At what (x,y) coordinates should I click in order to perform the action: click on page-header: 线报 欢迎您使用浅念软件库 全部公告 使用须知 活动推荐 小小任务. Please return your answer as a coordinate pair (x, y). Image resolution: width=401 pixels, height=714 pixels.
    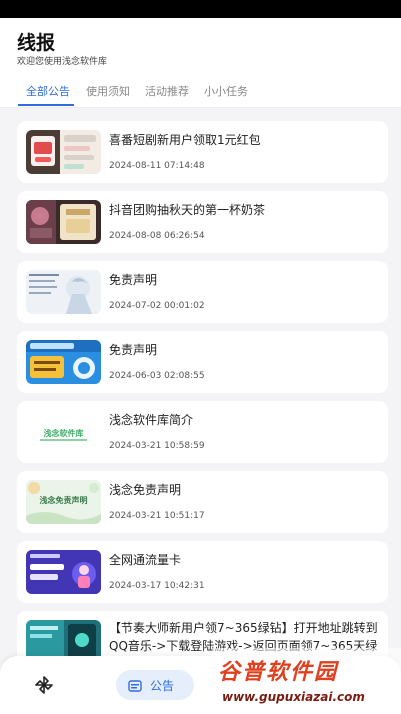
    Looking at the image, I should click on (200, 63).